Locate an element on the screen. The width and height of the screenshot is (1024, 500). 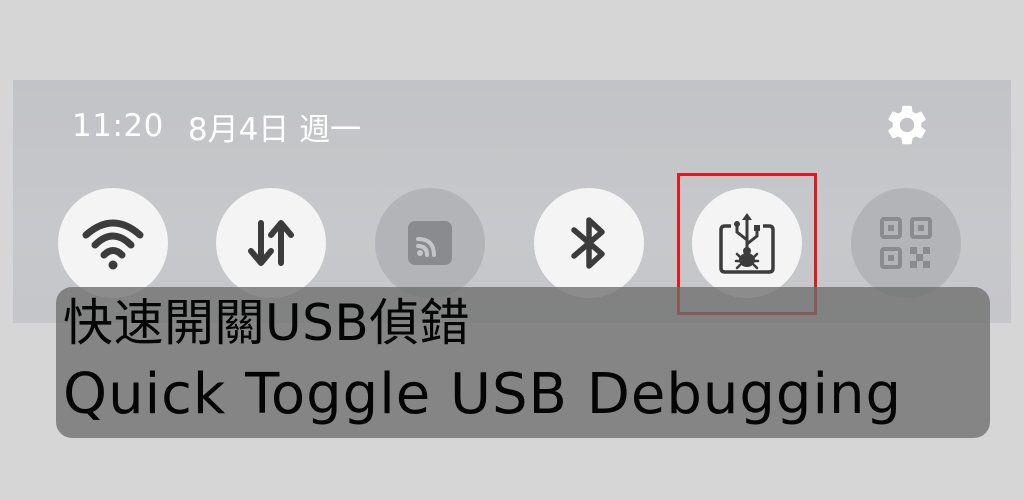
tile-cast is located at coordinates (430, 243).